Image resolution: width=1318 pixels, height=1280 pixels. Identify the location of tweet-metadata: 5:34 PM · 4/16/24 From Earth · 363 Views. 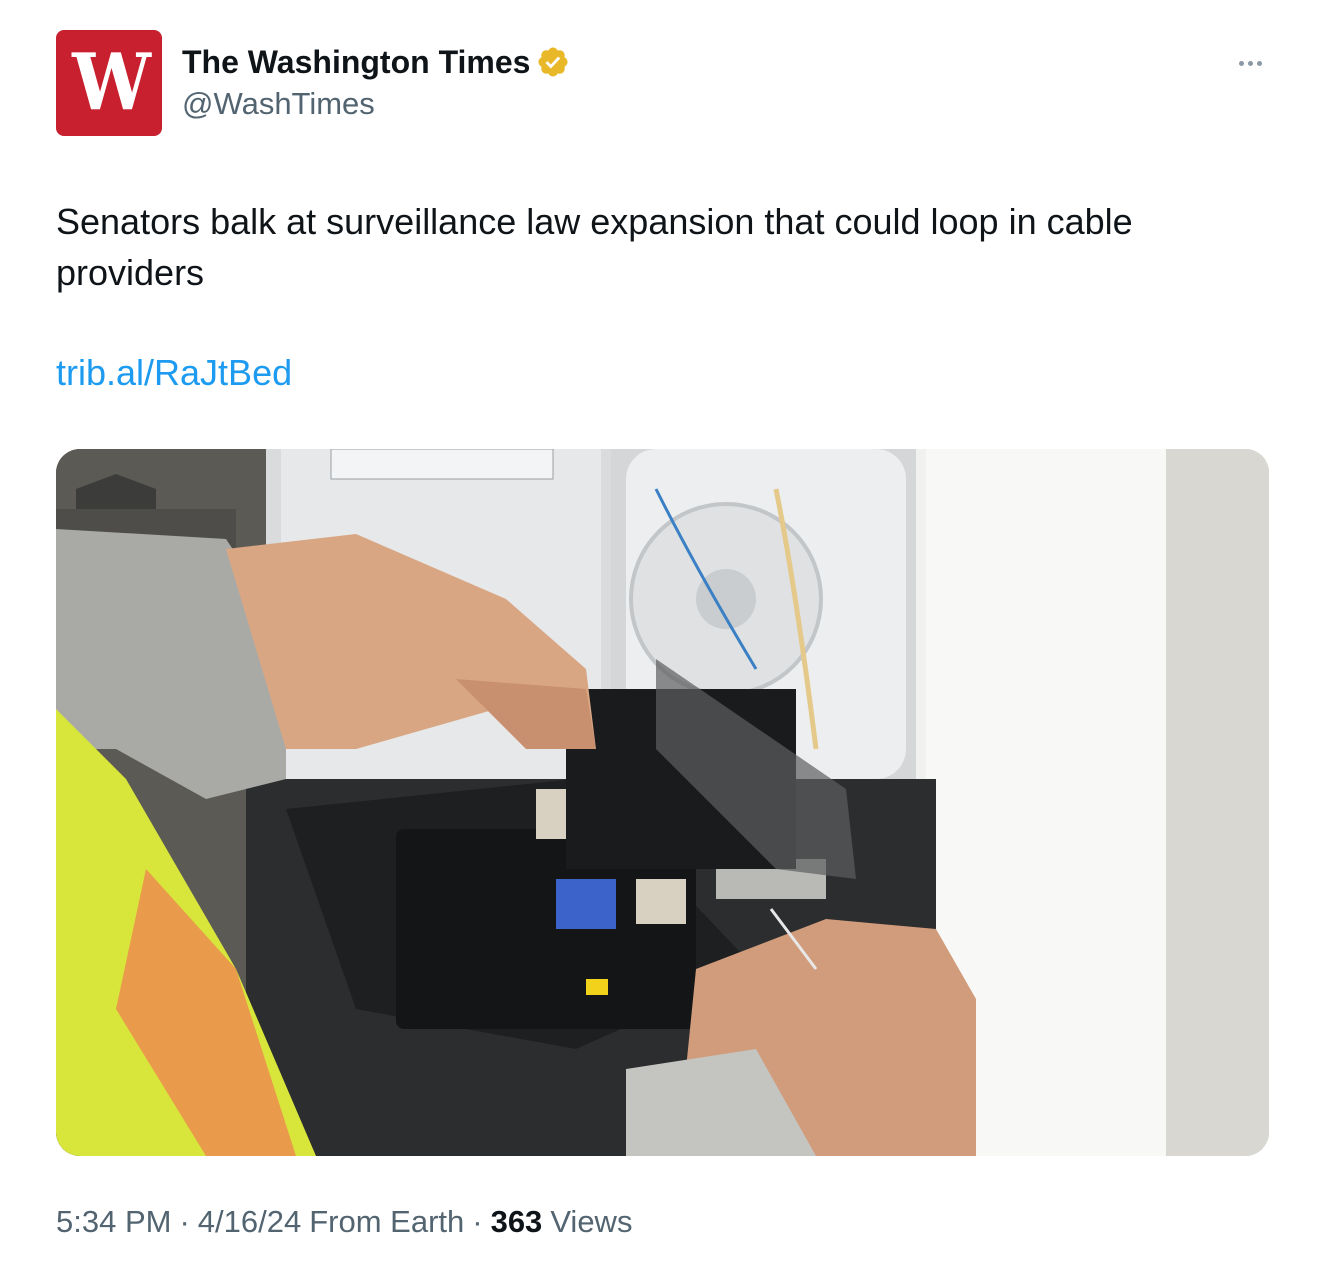
(344, 1222).